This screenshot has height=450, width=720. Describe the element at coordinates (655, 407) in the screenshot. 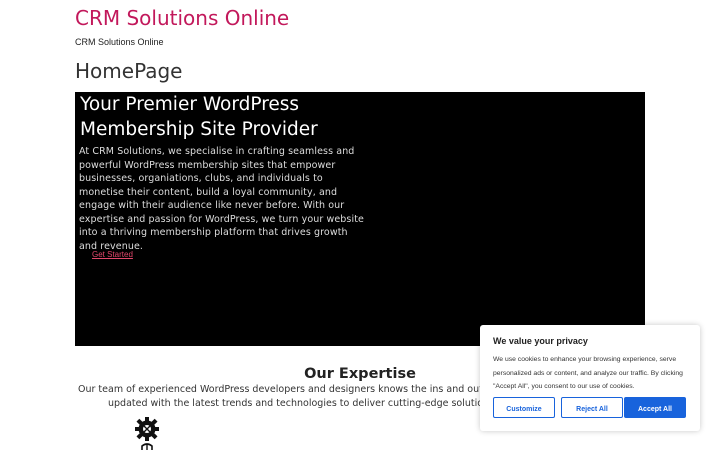

I see `accept-all-button: Accept All` at that location.